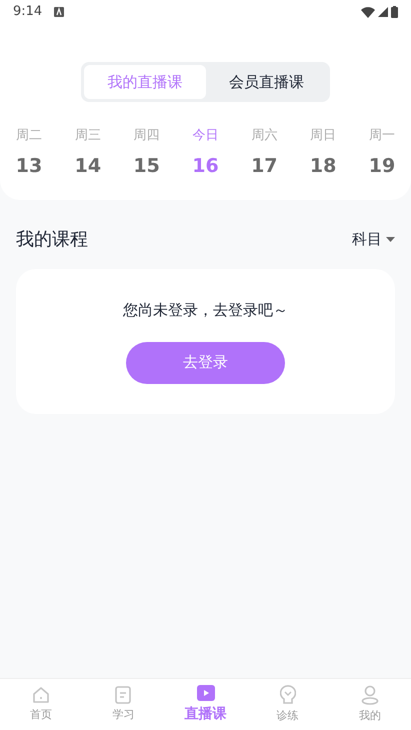  What do you see at coordinates (205, 692) in the screenshot?
I see `play-icon` at bounding box center [205, 692].